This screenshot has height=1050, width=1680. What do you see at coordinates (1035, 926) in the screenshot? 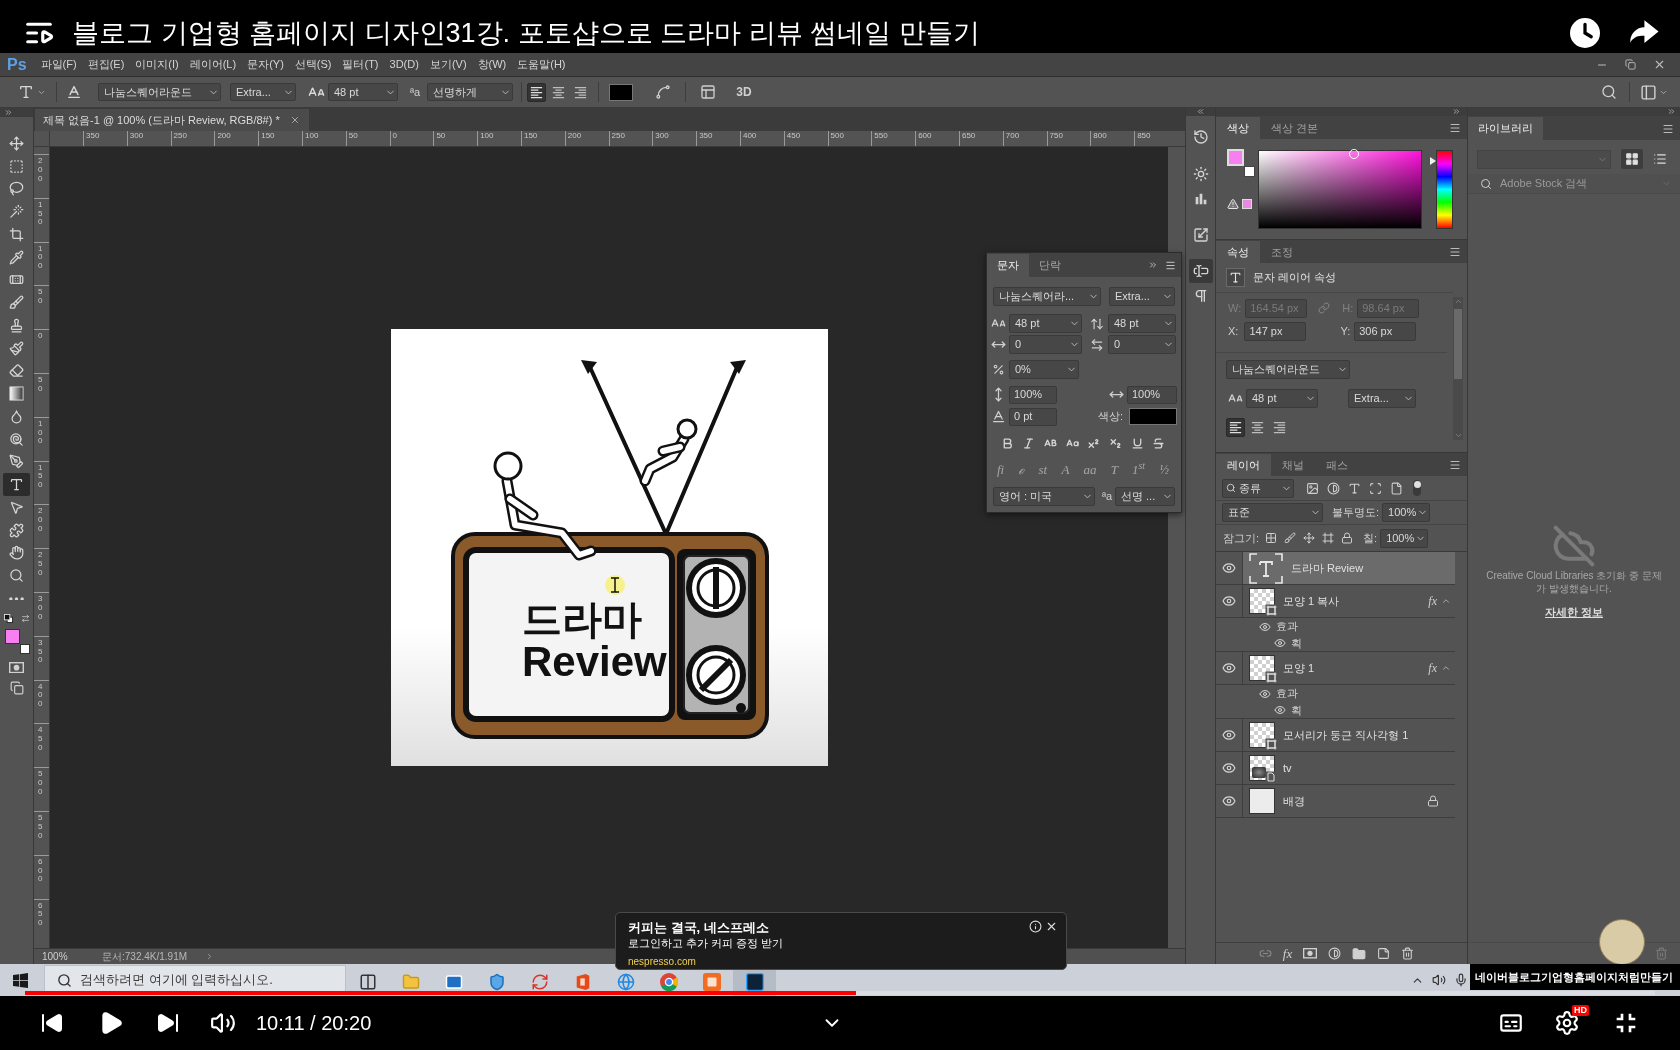
I see `info-icon` at bounding box center [1035, 926].